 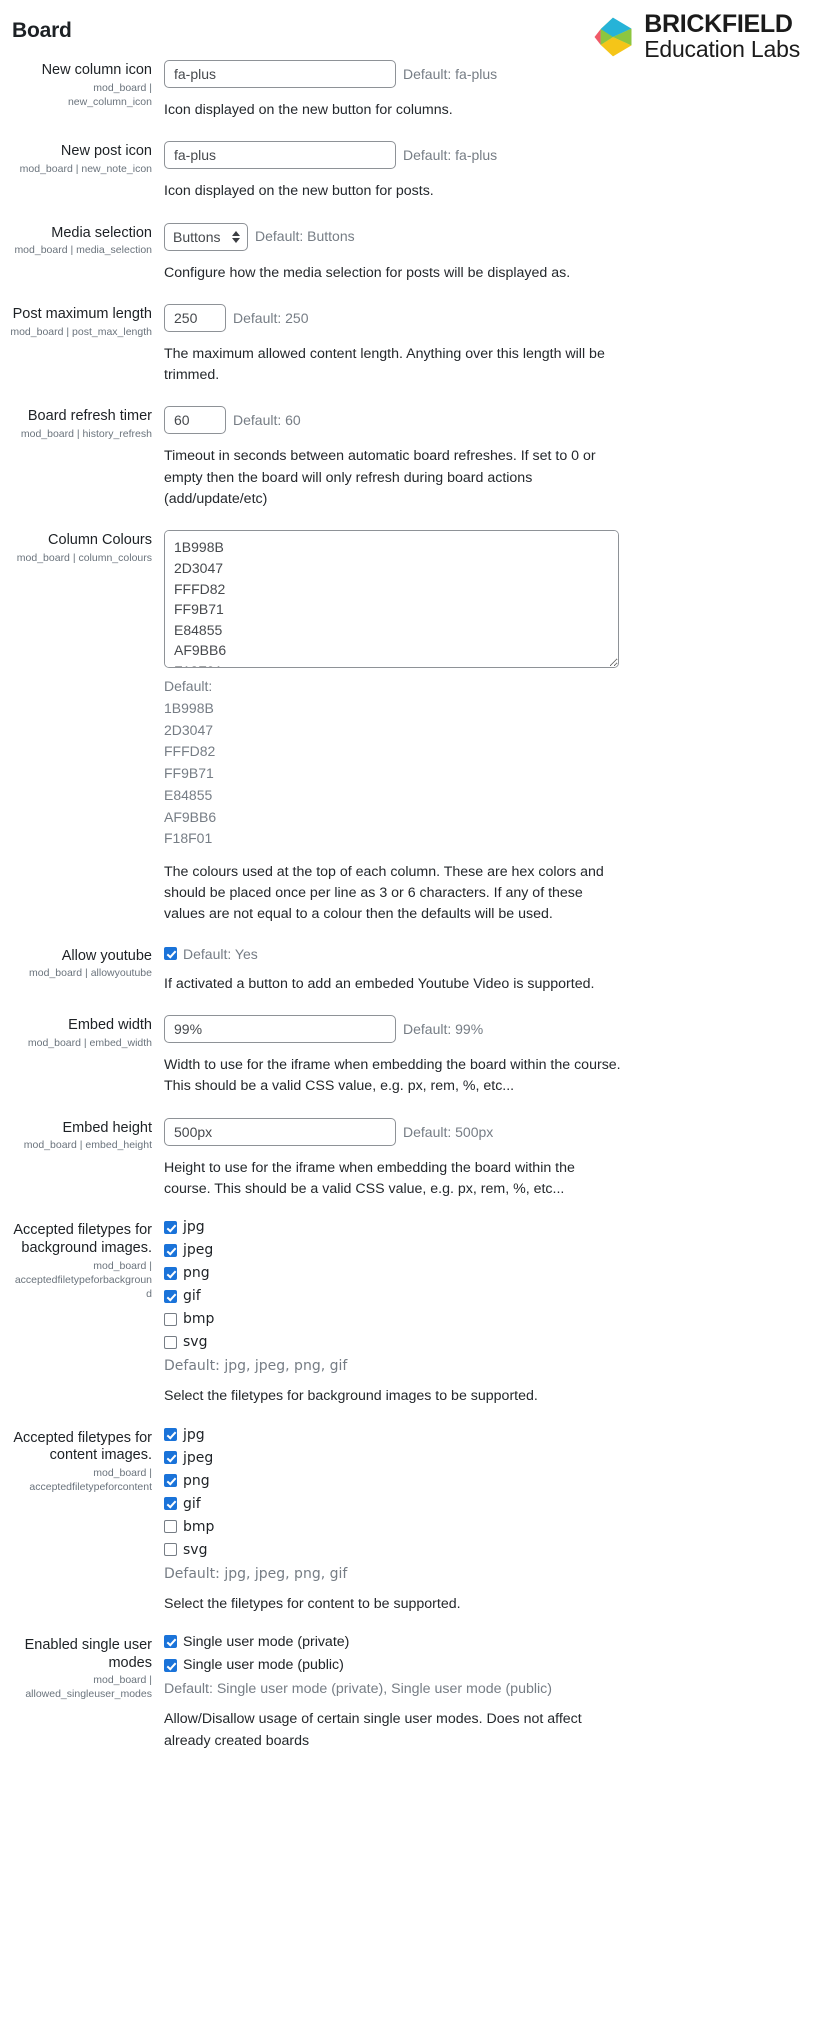 What do you see at coordinates (89, 416) in the screenshot?
I see `setting-label-name: Board refresh timer` at bounding box center [89, 416].